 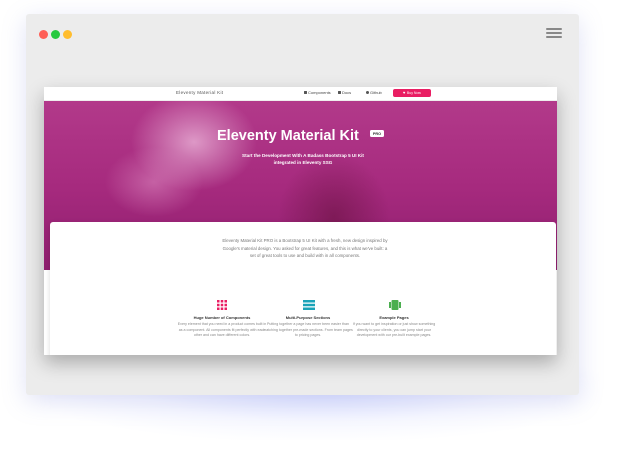 I want to click on hamburger-icon, so click(x=554, y=33).